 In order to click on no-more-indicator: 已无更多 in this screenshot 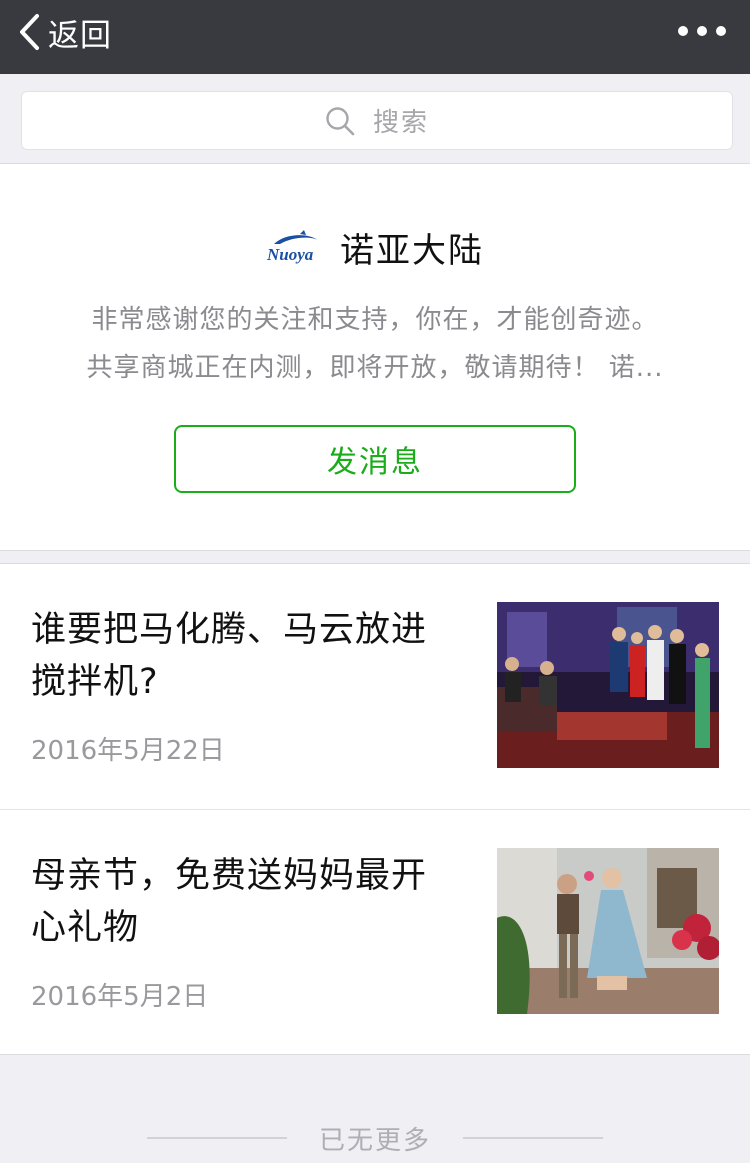, I will do `click(375, 1138)`.